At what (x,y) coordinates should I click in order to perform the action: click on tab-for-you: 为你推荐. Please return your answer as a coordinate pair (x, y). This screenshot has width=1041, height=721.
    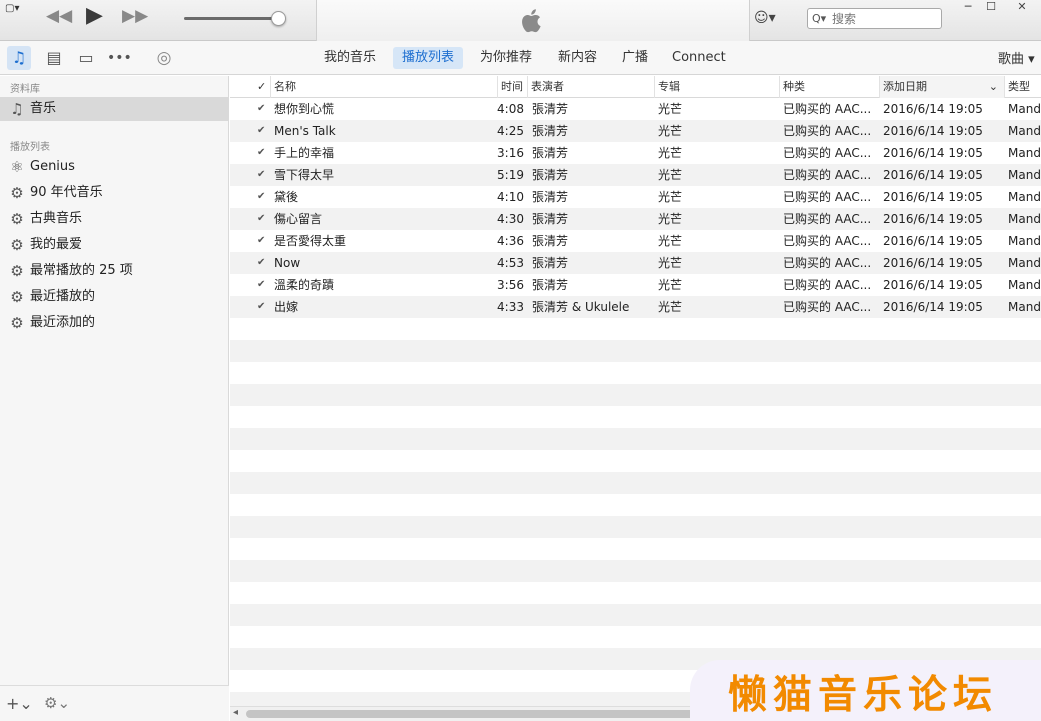
    Looking at the image, I should click on (506, 58).